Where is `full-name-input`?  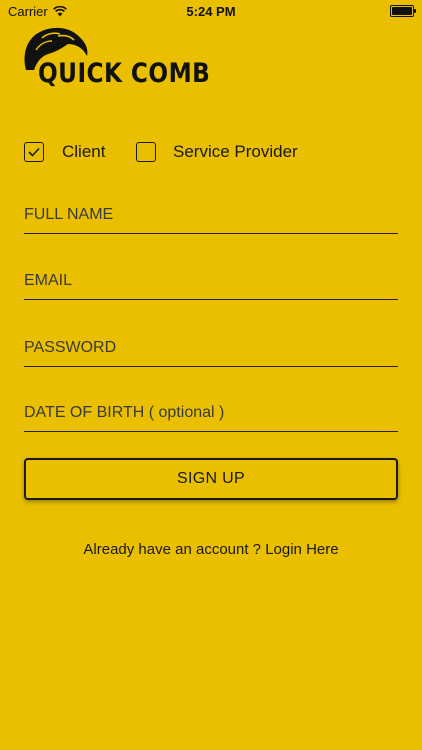 full-name-input is located at coordinates (211, 215).